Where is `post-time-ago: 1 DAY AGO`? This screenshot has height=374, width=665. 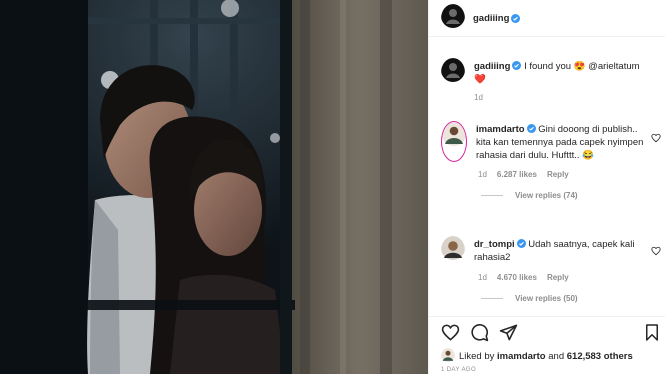 post-time-ago: 1 DAY AGO is located at coordinates (459, 370).